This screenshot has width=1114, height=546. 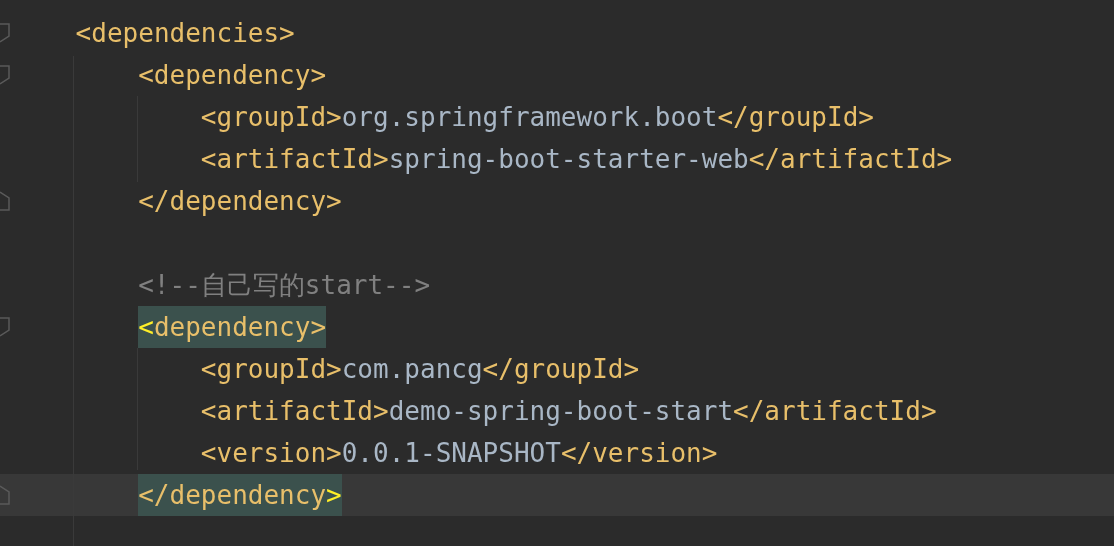 What do you see at coordinates (568, 411) in the screenshot?
I see `code-line: <artifactId>demo-spring-boot-start</artifactId>` at bounding box center [568, 411].